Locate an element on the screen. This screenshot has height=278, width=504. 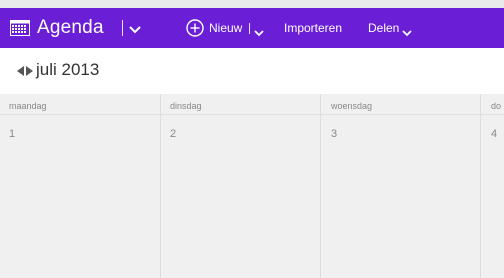
new-divider is located at coordinates (249, 28).